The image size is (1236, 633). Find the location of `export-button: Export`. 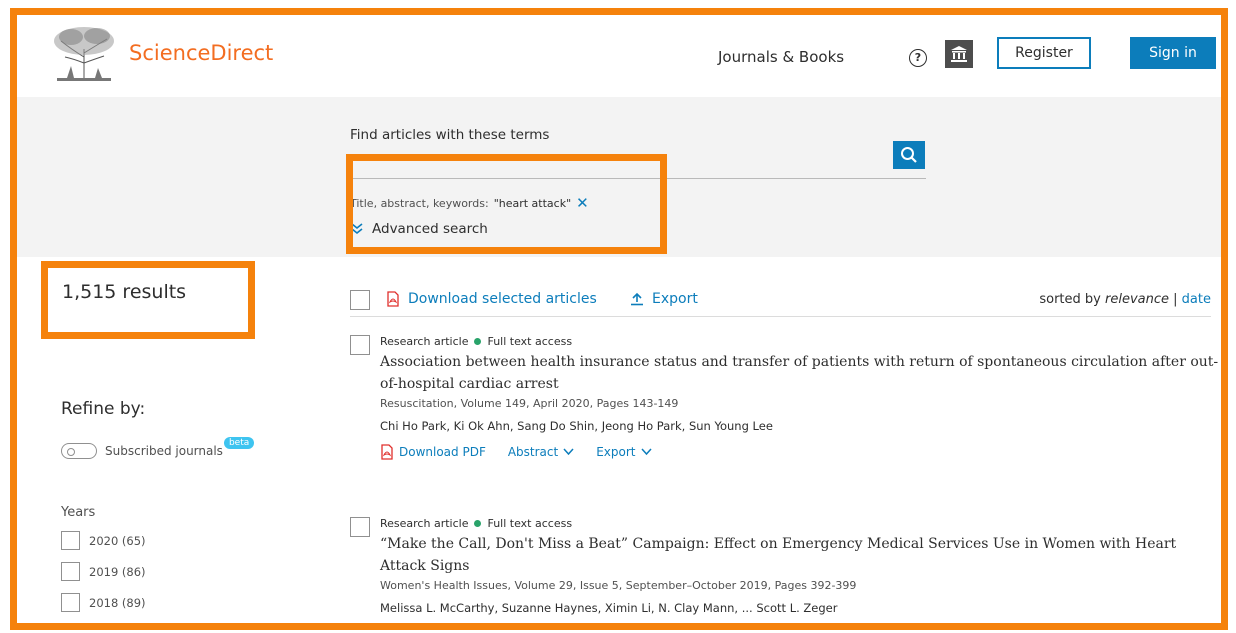

export-button: Export is located at coordinates (664, 299).